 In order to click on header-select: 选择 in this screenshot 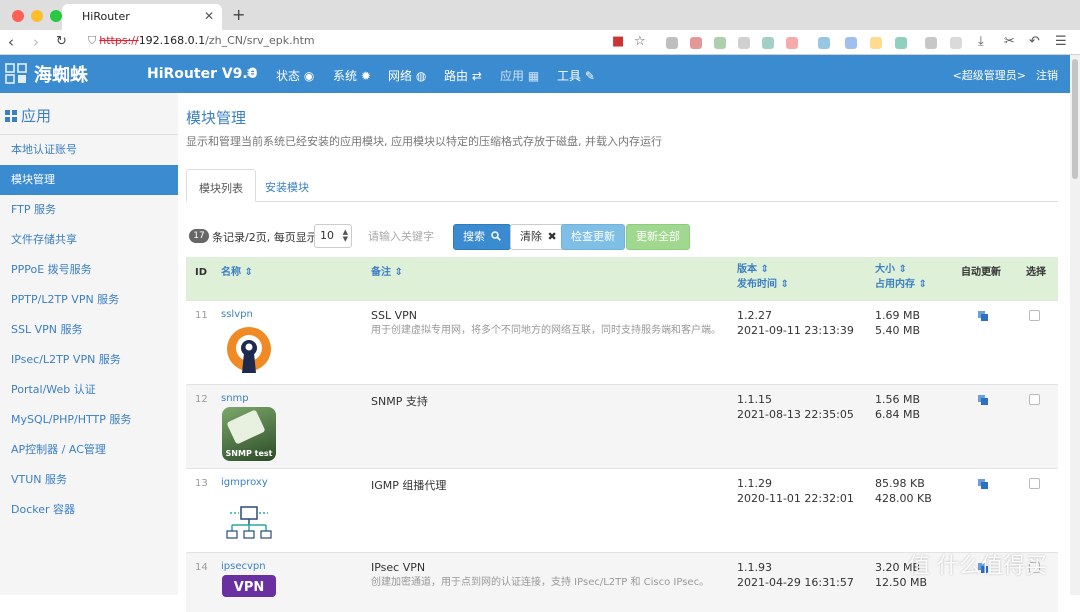, I will do `click(1036, 272)`.